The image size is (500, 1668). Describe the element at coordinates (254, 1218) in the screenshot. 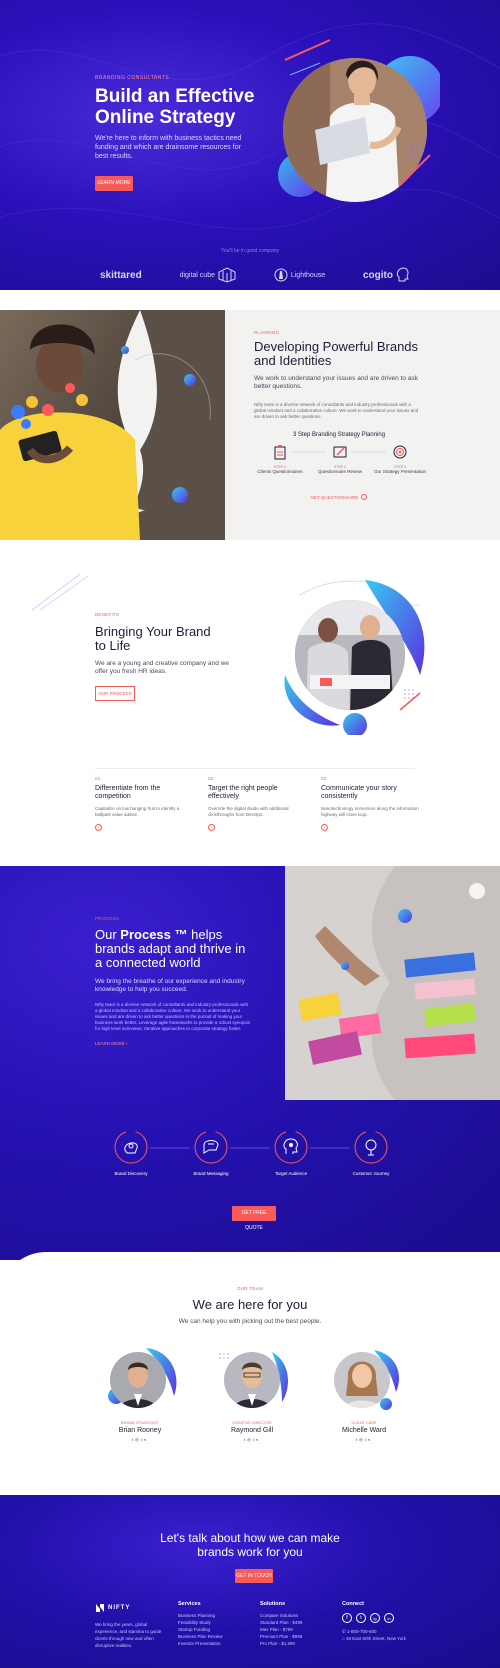

I see `get-free-quote-button: GET FREE QUOTE` at that location.